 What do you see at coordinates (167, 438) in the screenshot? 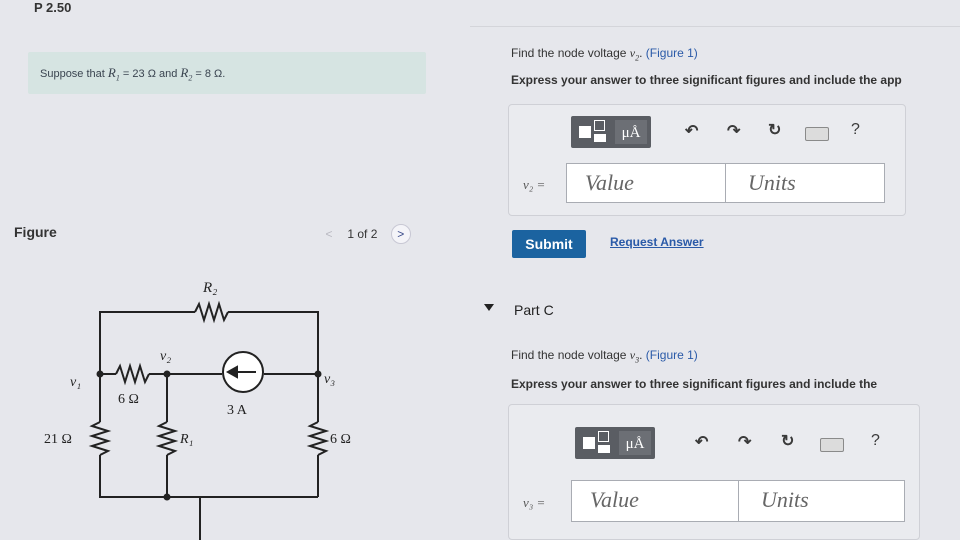
I see `resistor-r1` at bounding box center [167, 438].